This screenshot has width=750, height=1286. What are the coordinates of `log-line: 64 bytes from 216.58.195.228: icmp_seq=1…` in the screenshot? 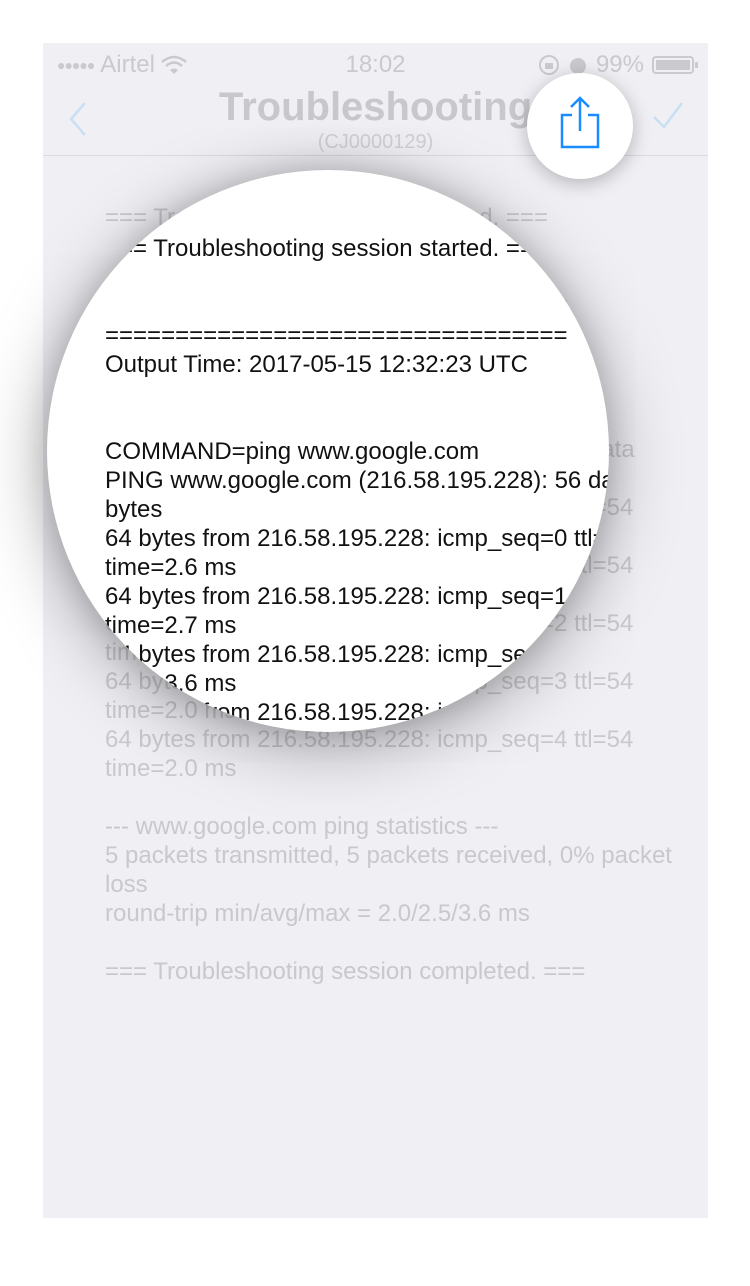 It's located at (357, 611).